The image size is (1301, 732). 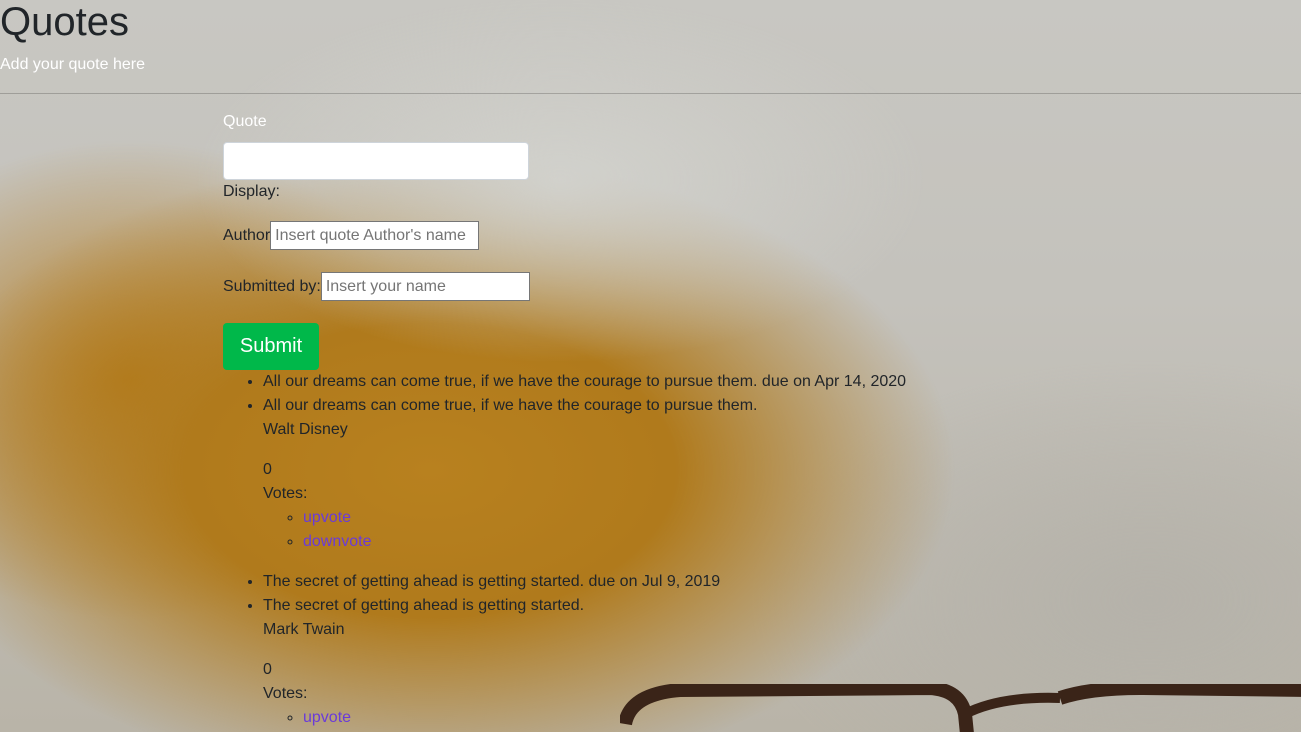 I want to click on author-row: Author, so click(x=351, y=235).